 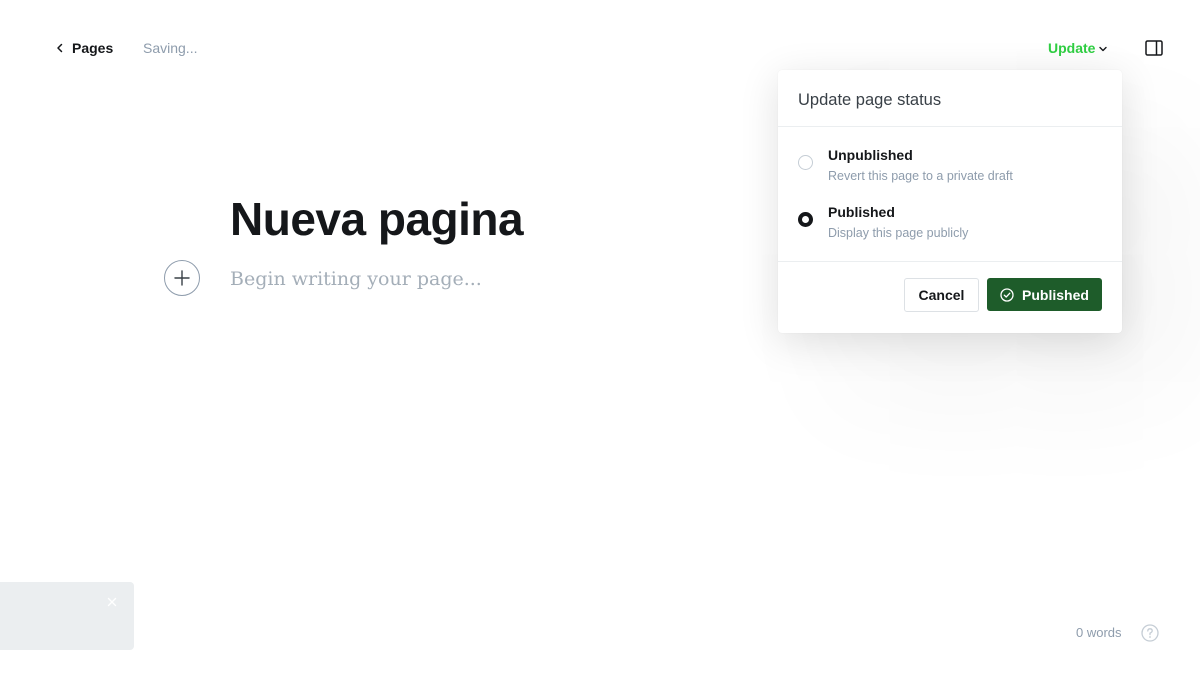 I want to click on option-description: Revert this page to a private draft, so click(x=920, y=176).